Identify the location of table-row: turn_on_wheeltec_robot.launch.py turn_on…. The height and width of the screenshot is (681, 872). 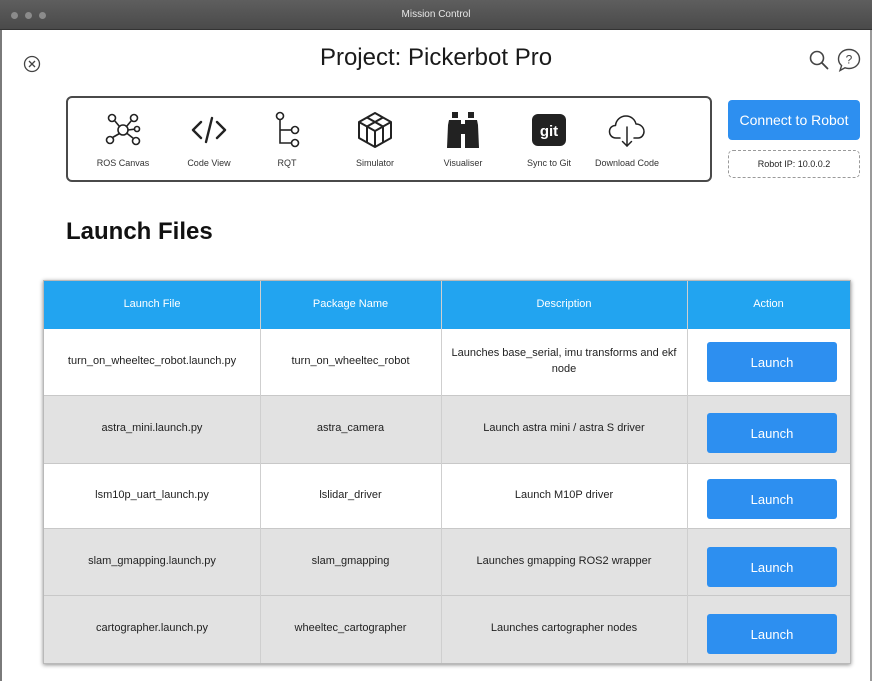
(447, 362).